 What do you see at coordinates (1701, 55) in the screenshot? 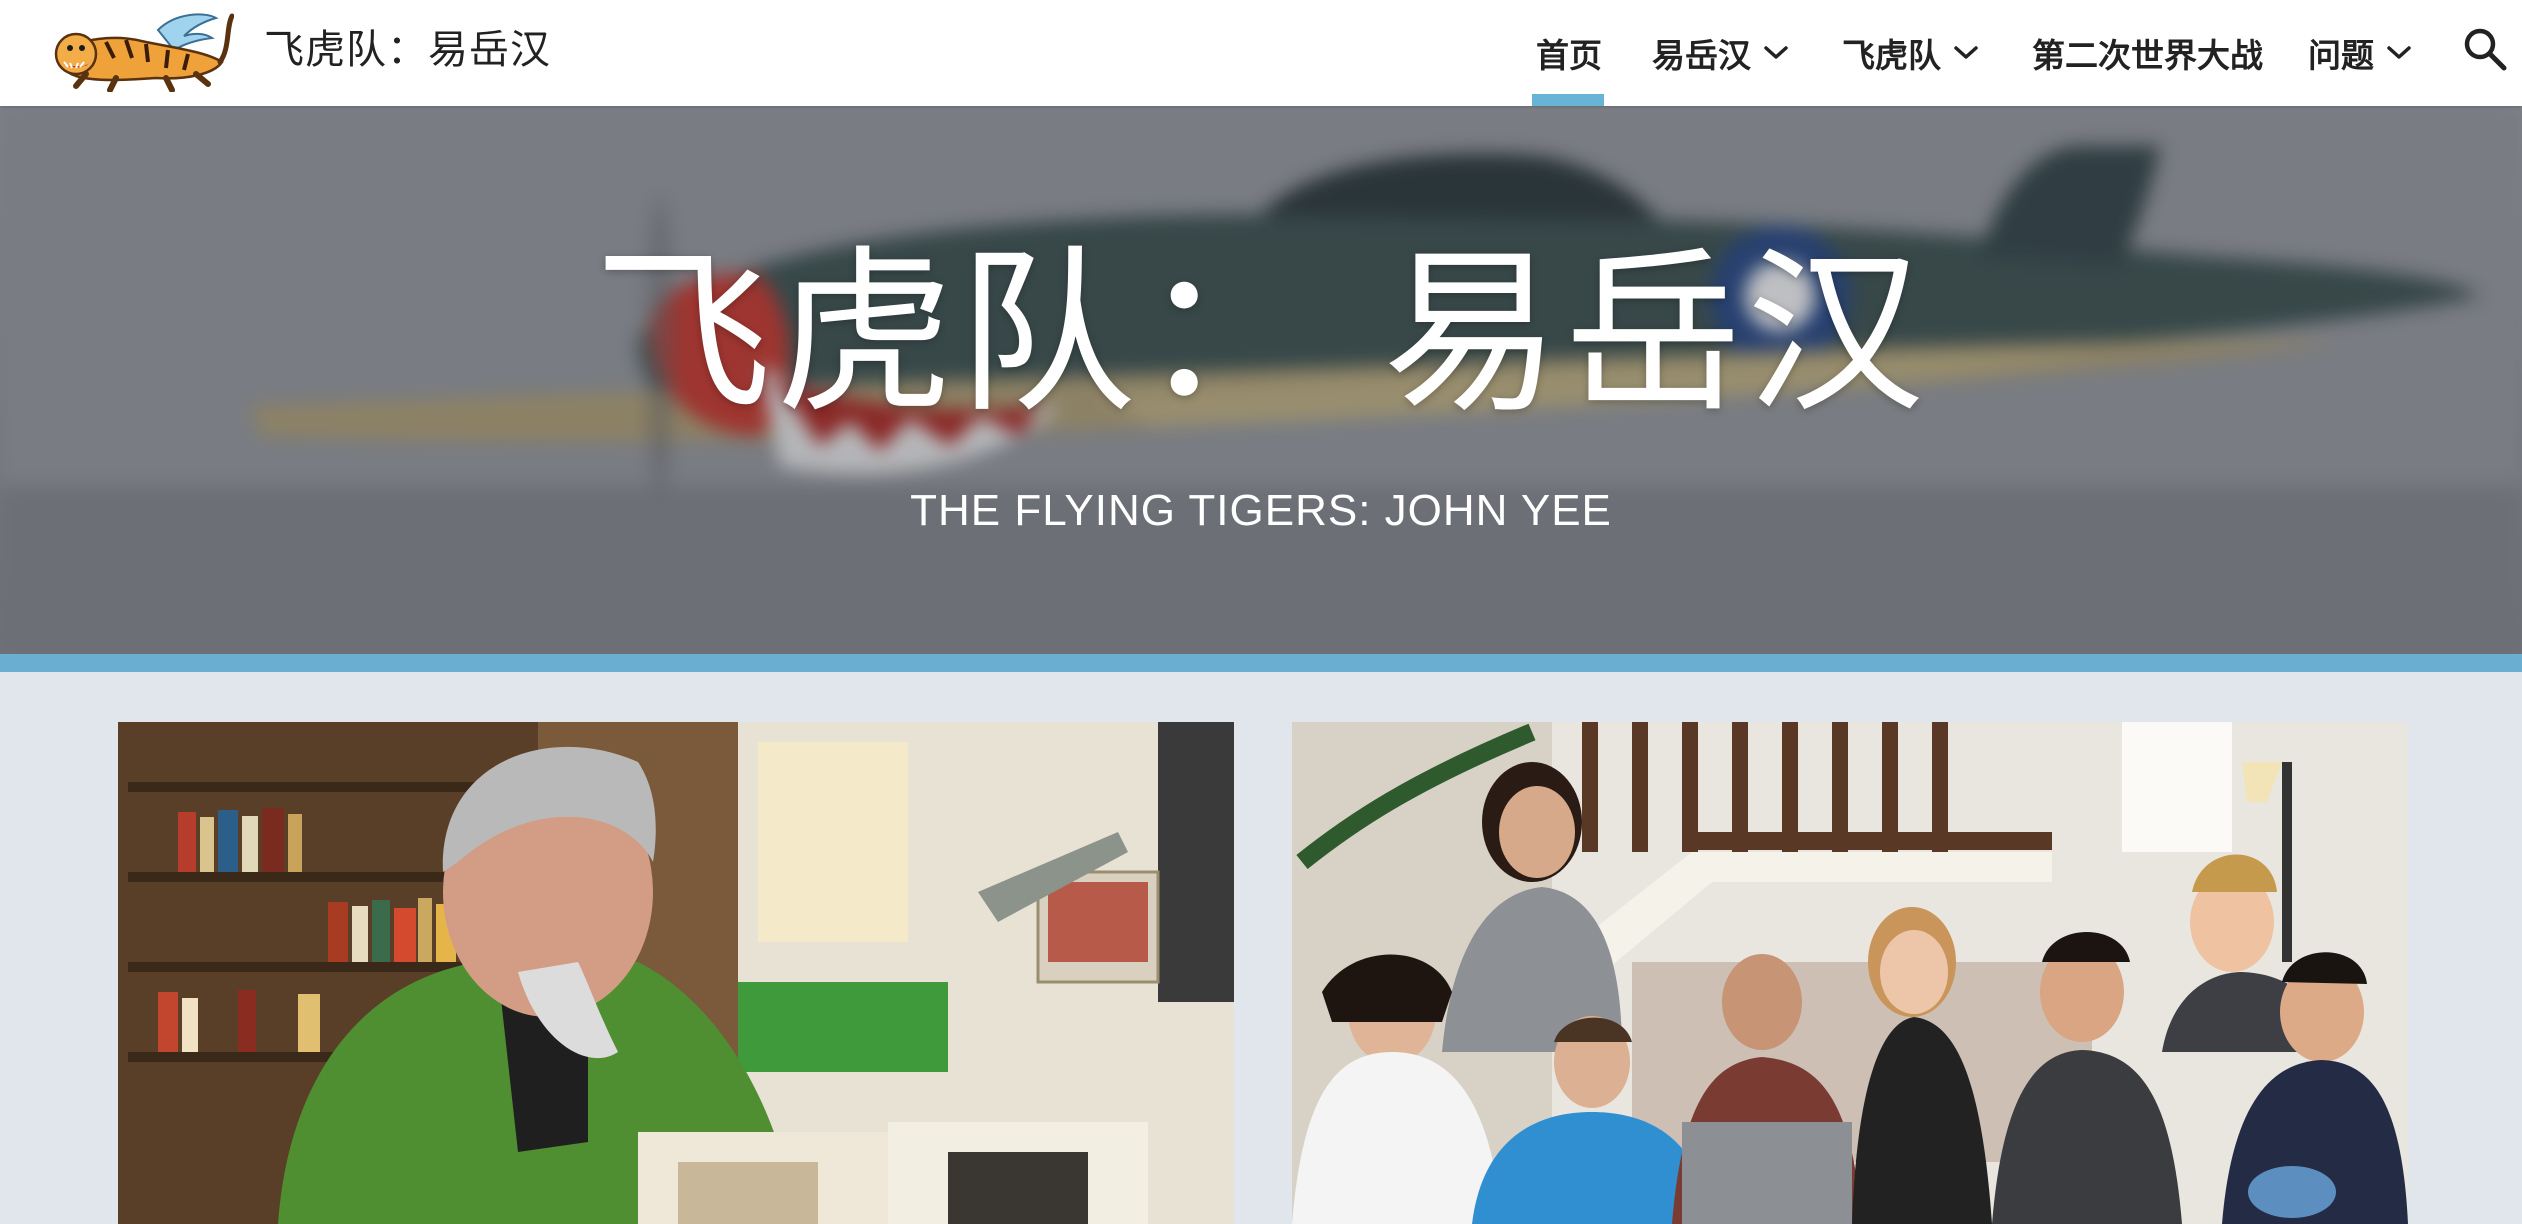
I see `nav-item-label: 易岳汉` at bounding box center [1701, 55].